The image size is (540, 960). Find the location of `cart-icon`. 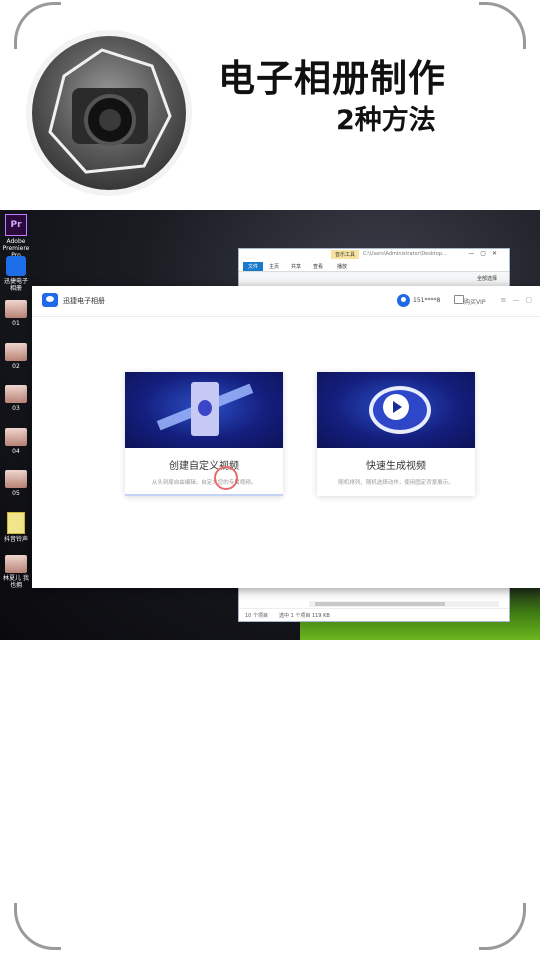

cart-icon is located at coordinates (459, 299).